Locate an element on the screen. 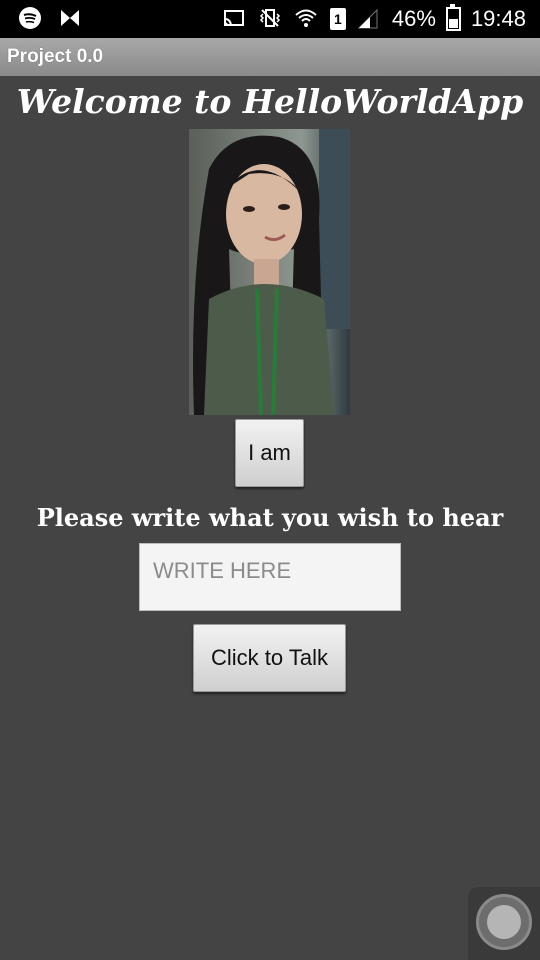 The height and width of the screenshot is (960, 540). status-left is located at coordinates (51, 19).